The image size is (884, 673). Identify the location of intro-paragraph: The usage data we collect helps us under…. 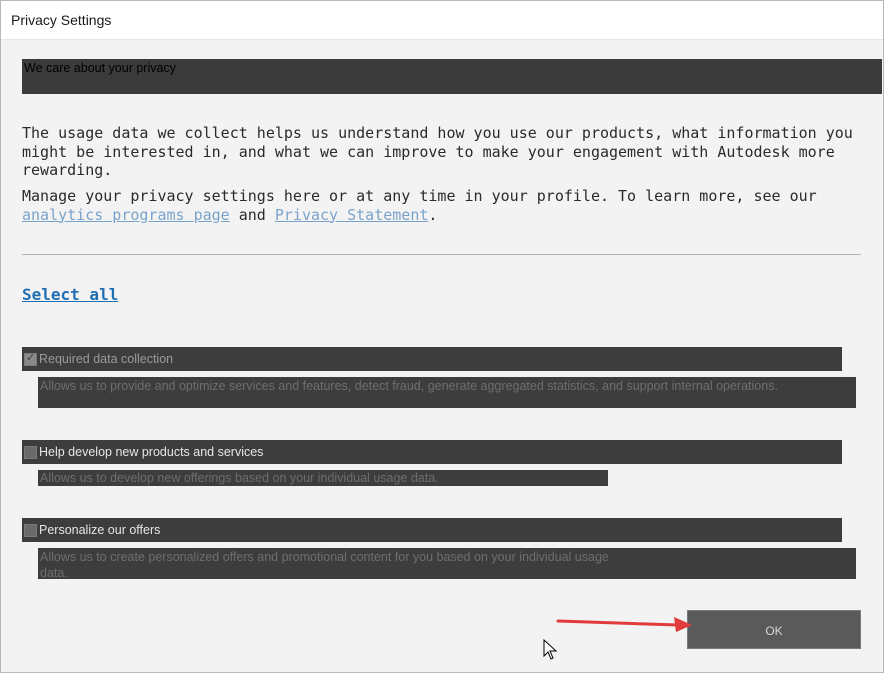
(437, 151).